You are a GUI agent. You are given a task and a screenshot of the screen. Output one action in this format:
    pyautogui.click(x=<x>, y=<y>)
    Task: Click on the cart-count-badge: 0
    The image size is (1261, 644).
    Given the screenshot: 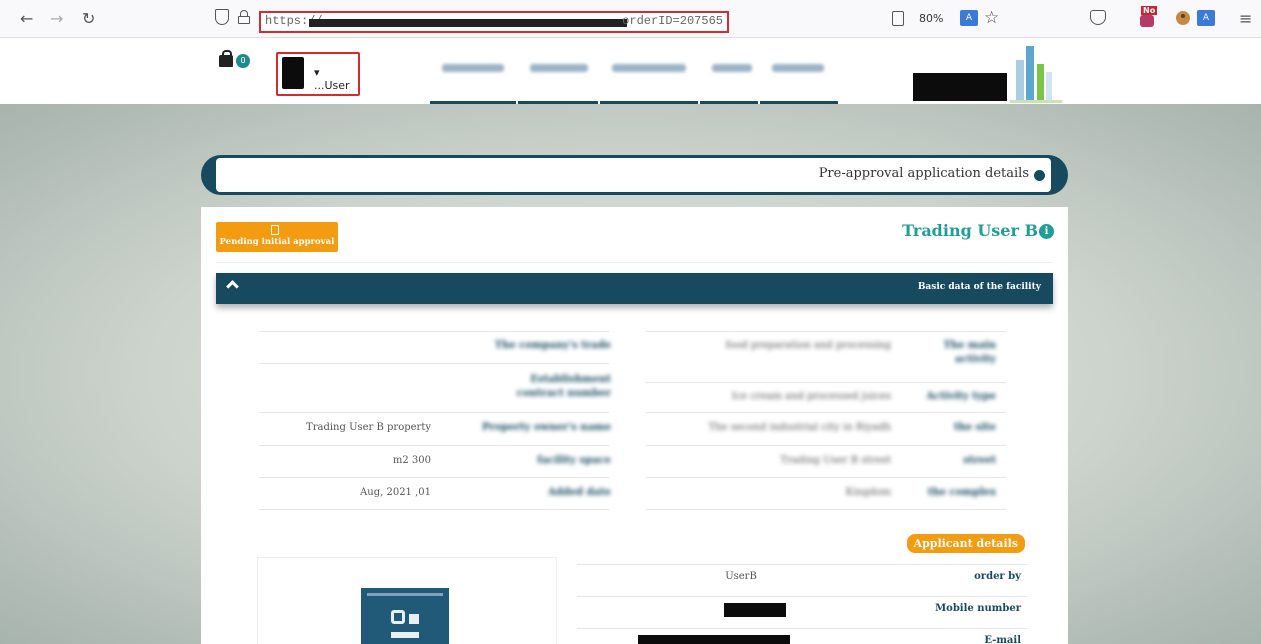 What is the action you would take?
    pyautogui.click(x=243, y=61)
    